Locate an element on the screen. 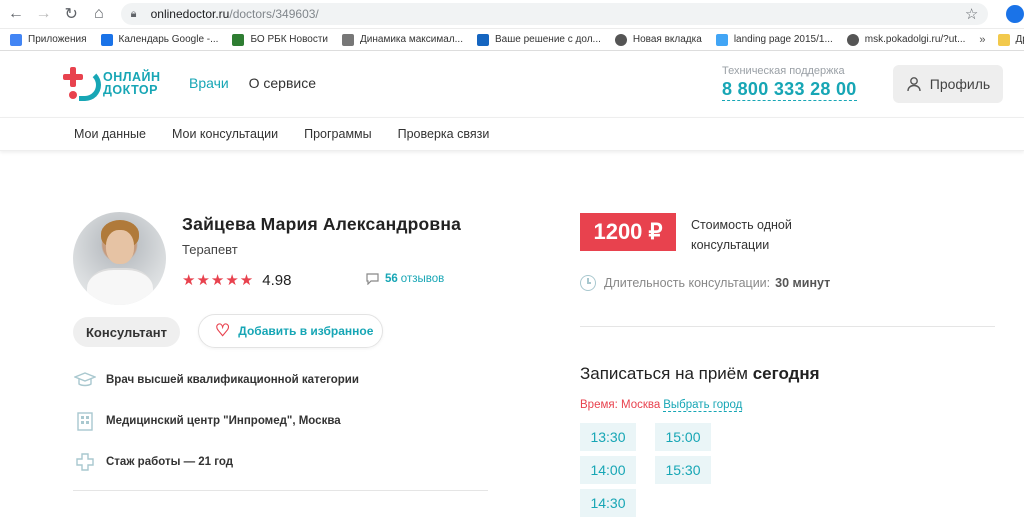 This screenshot has width=1024, height=517. bookmark-item: Приложения is located at coordinates (48, 39).